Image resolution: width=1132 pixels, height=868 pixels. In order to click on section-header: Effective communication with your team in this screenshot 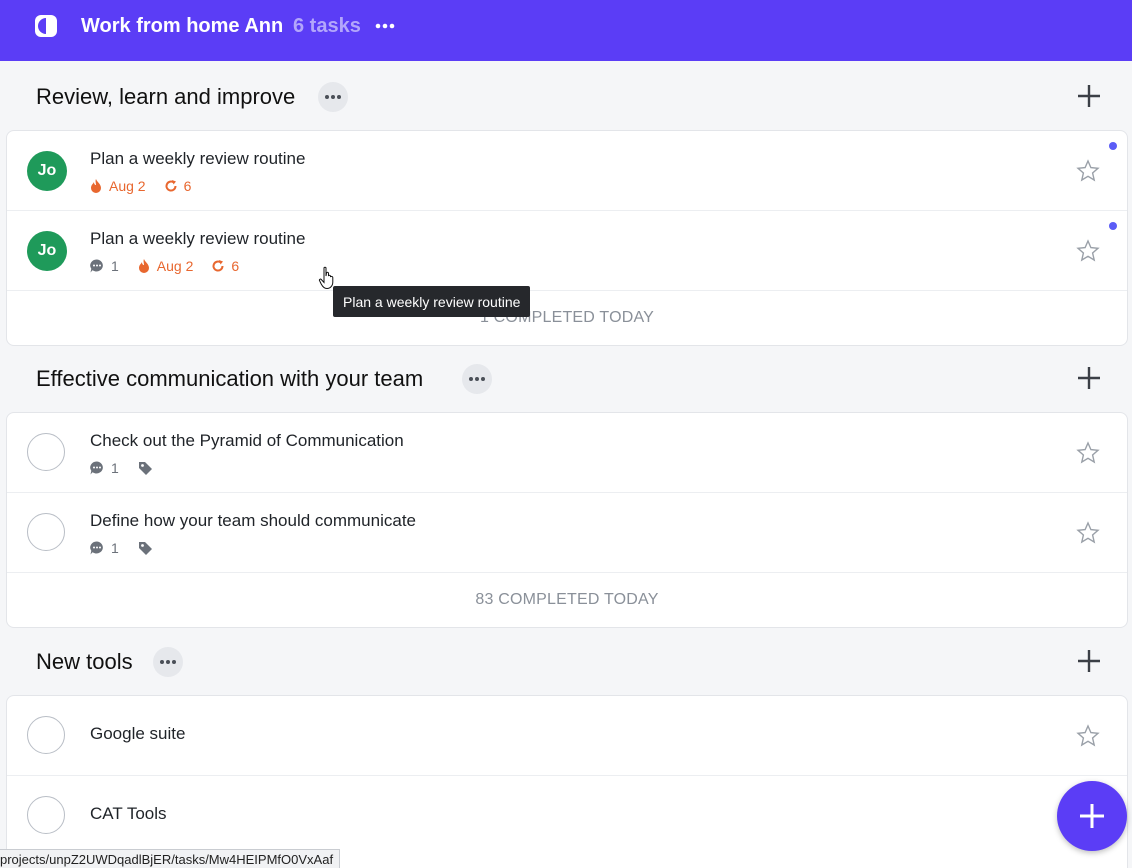, I will do `click(566, 379)`.